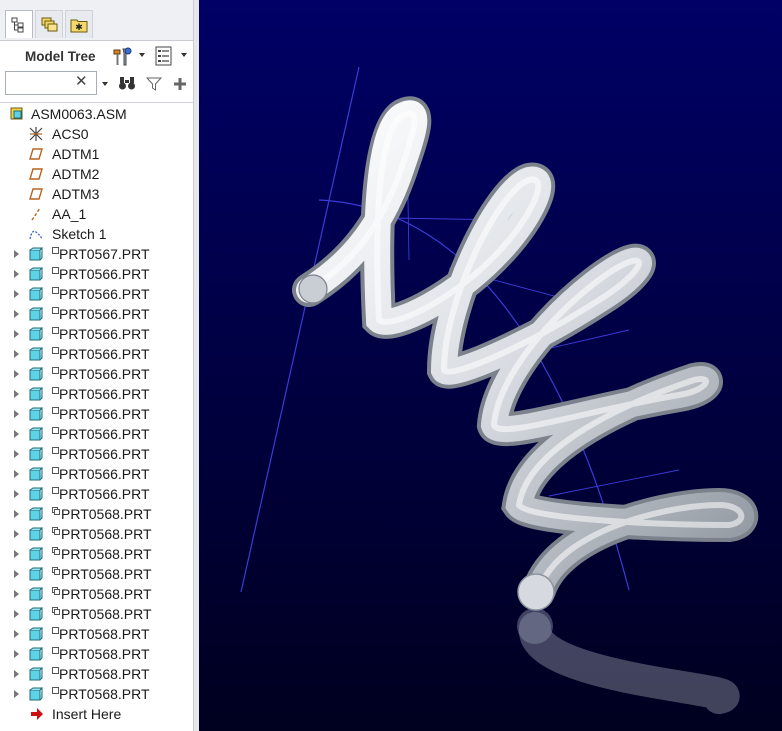  What do you see at coordinates (180, 84) in the screenshot?
I see `add-icon` at bounding box center [180, 84].